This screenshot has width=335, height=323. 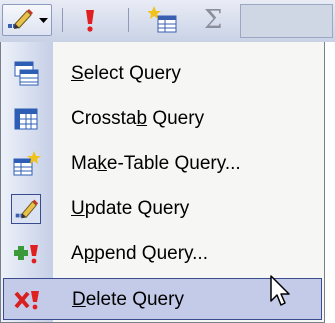 What do you see at coordinates (280, 290) in the screenshot?
I see `mouse-pointer-icon` at bounding box center [280, 290].